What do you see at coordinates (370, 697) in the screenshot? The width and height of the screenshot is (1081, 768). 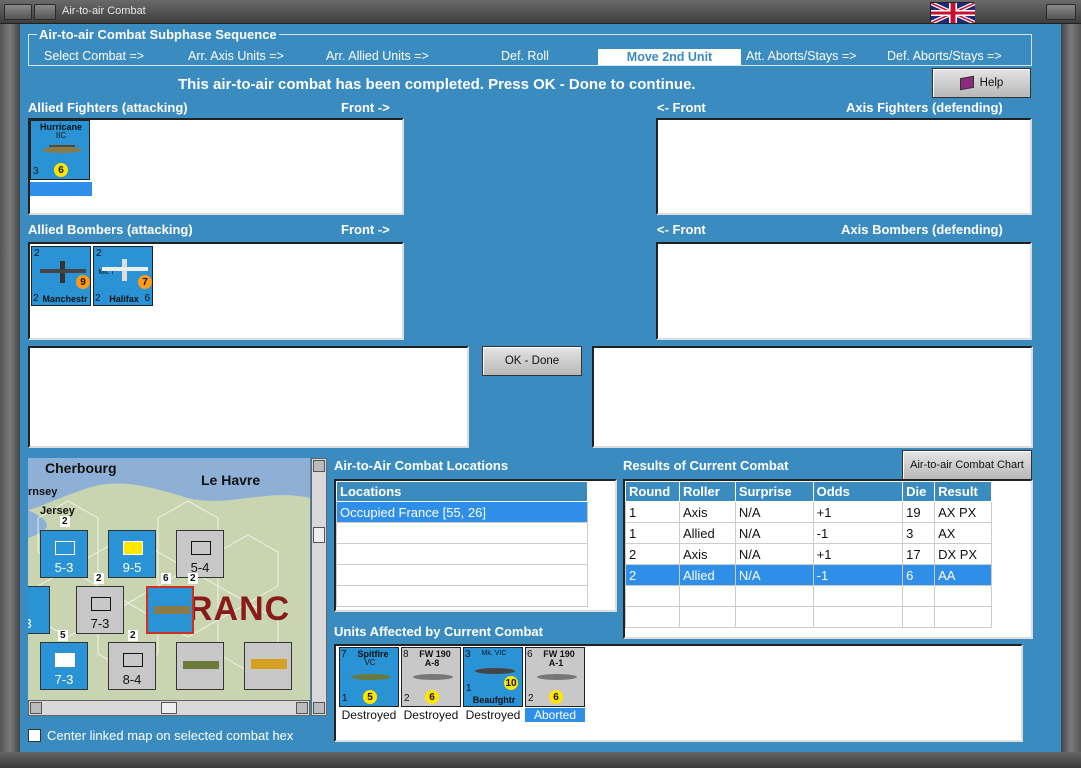 I see `unit-dot: 5` at bounding box center [370, 697].